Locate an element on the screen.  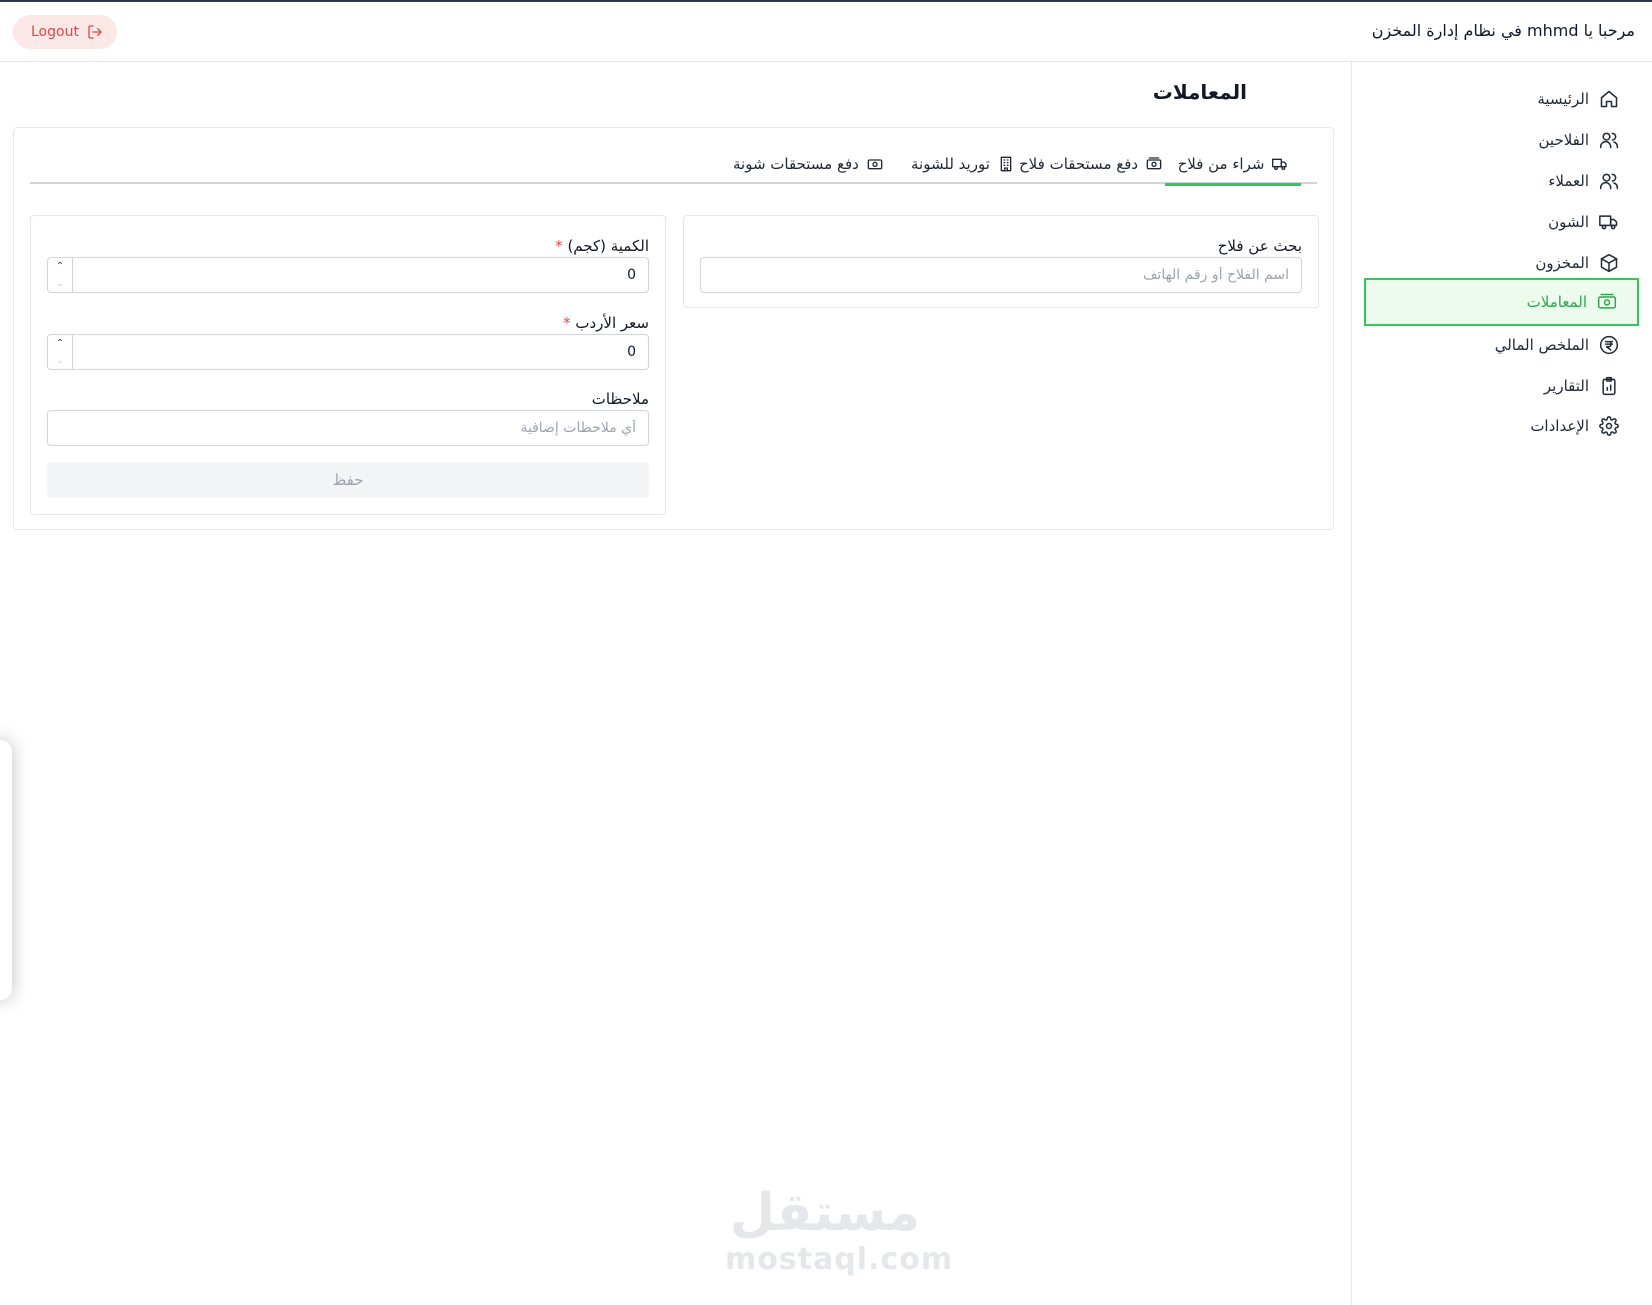
price-value: 0 is located at coordinates (631, 352).